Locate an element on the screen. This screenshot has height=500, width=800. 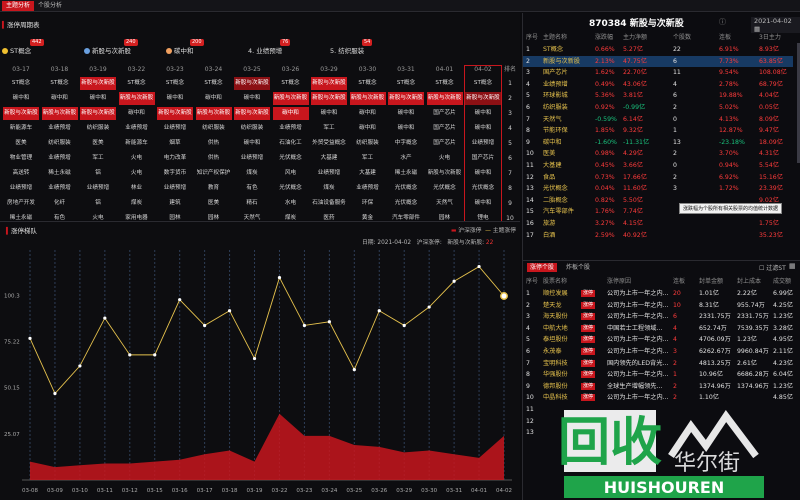
theme-cell: 林业 is located at coordinates (137, 188).